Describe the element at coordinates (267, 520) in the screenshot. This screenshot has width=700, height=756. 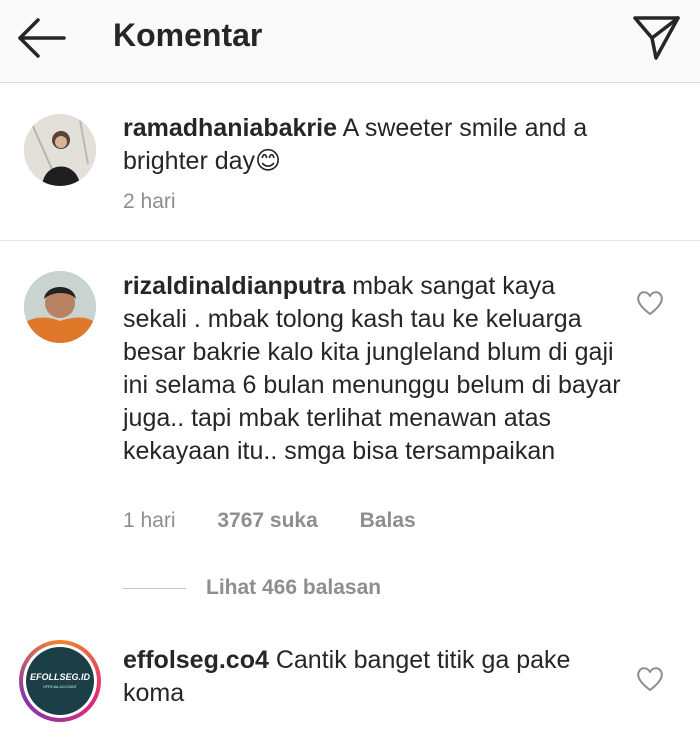
I see `likes-count: 3767 suka` at that location.